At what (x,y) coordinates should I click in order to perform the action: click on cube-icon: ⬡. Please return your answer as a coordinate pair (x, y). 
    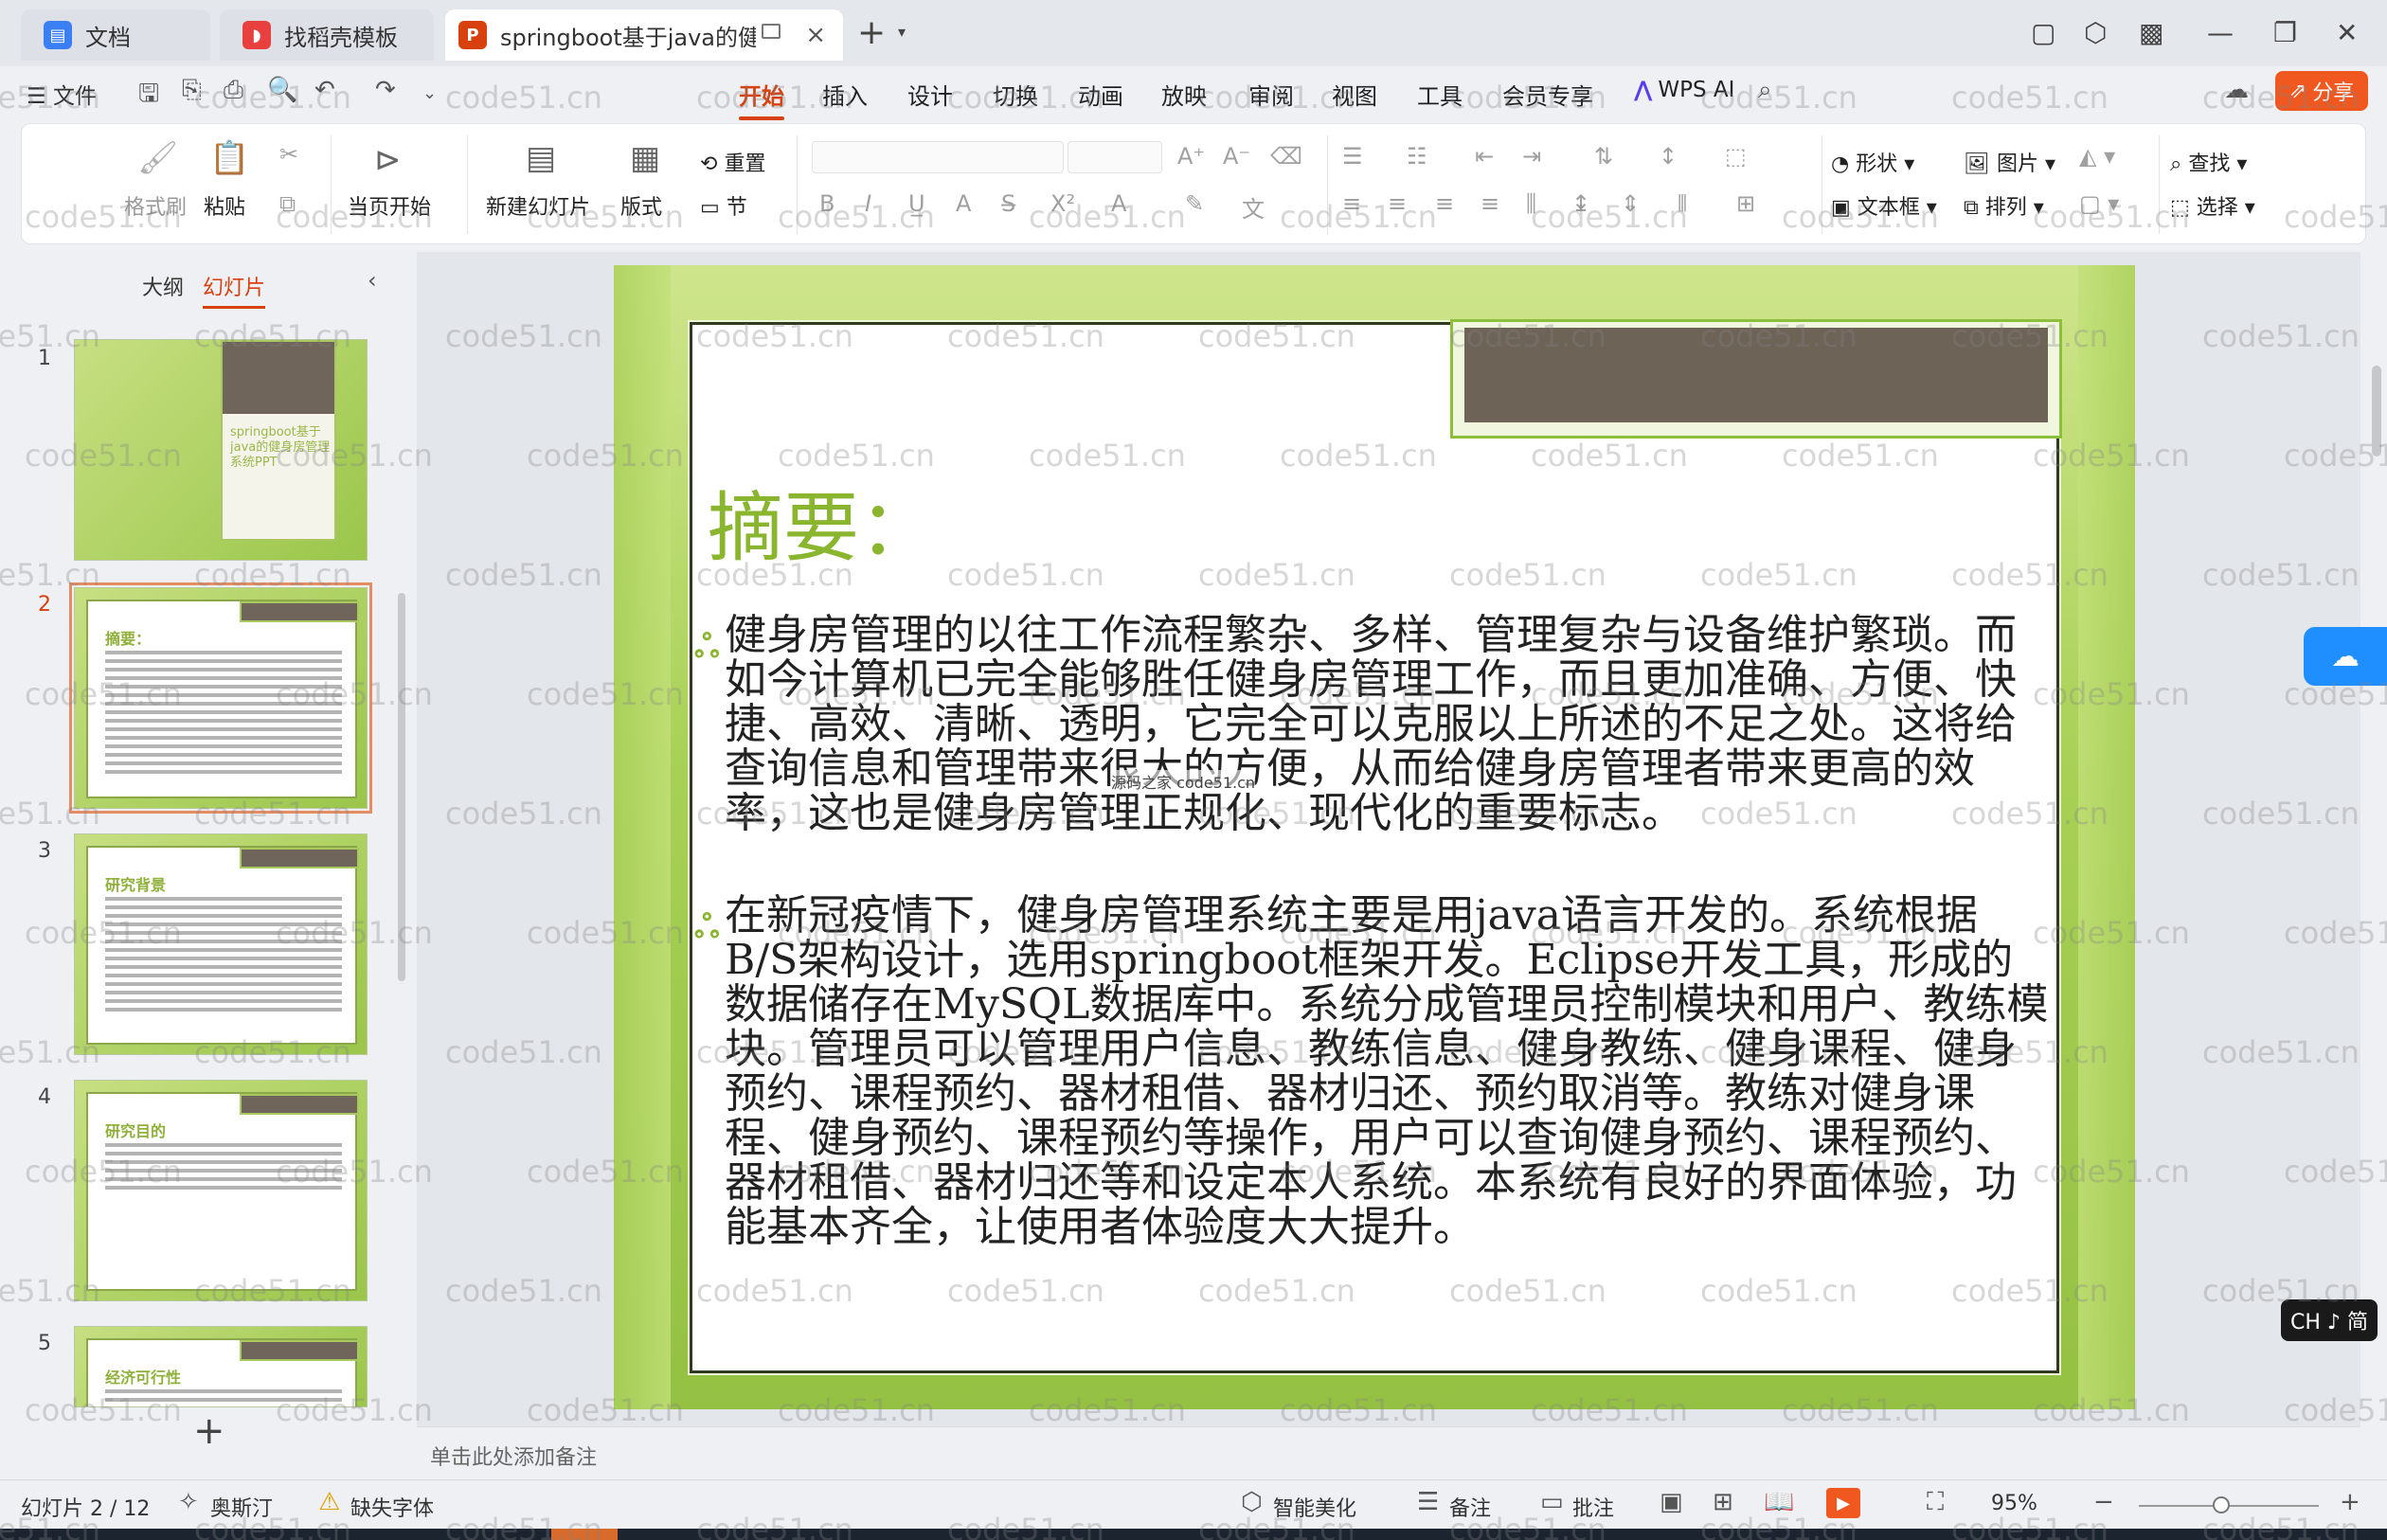
    Looking at the image, I should click on (2095, 32).